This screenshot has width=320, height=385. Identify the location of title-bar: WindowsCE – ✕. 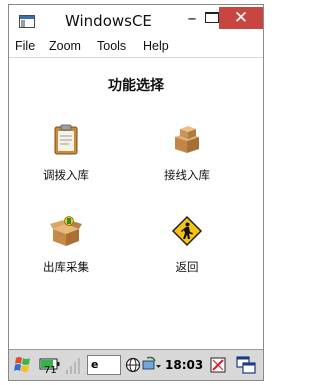
(136, 21).